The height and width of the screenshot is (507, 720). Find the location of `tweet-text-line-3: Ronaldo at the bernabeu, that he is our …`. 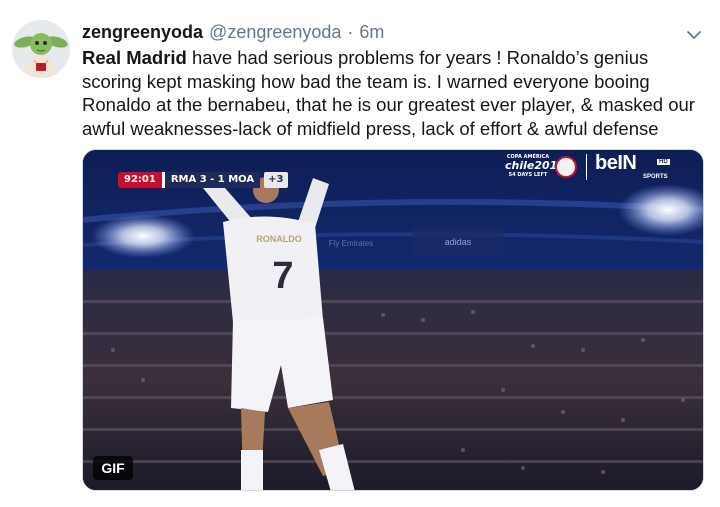

tweet-text-line-3: Ronaldo at the bernabeu, that he is our … is located at coordinates (388, 104).